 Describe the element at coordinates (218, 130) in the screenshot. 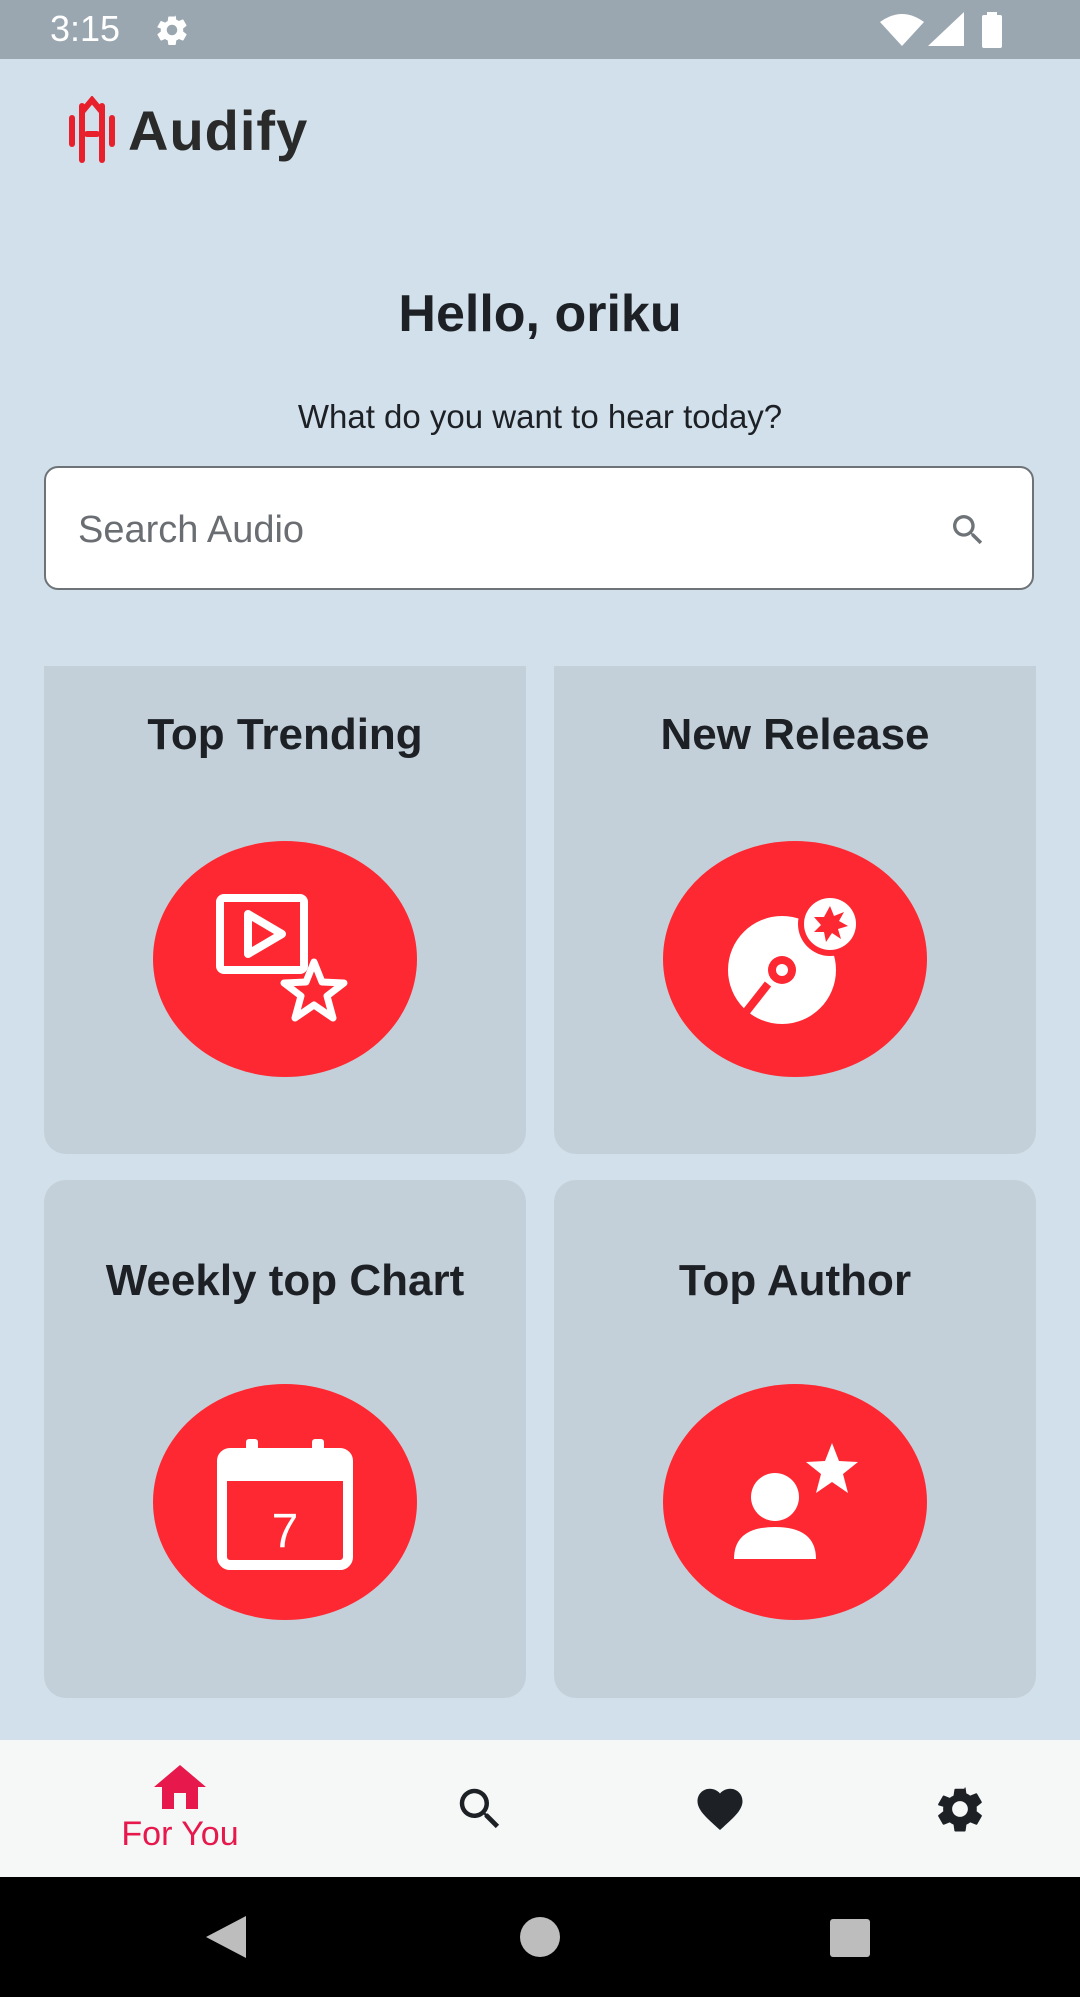

I see `app-name: Audify` at that location.